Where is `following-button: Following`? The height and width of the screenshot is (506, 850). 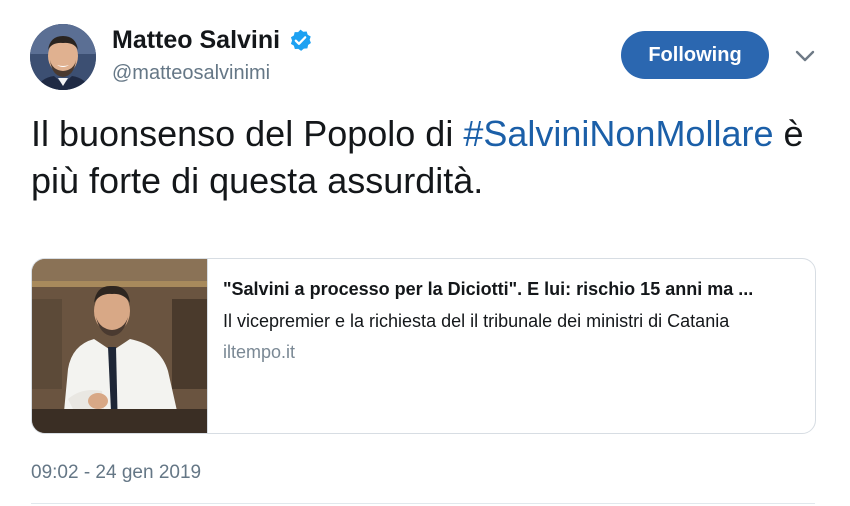
following-button: Following is located at coordinates (695, 55).